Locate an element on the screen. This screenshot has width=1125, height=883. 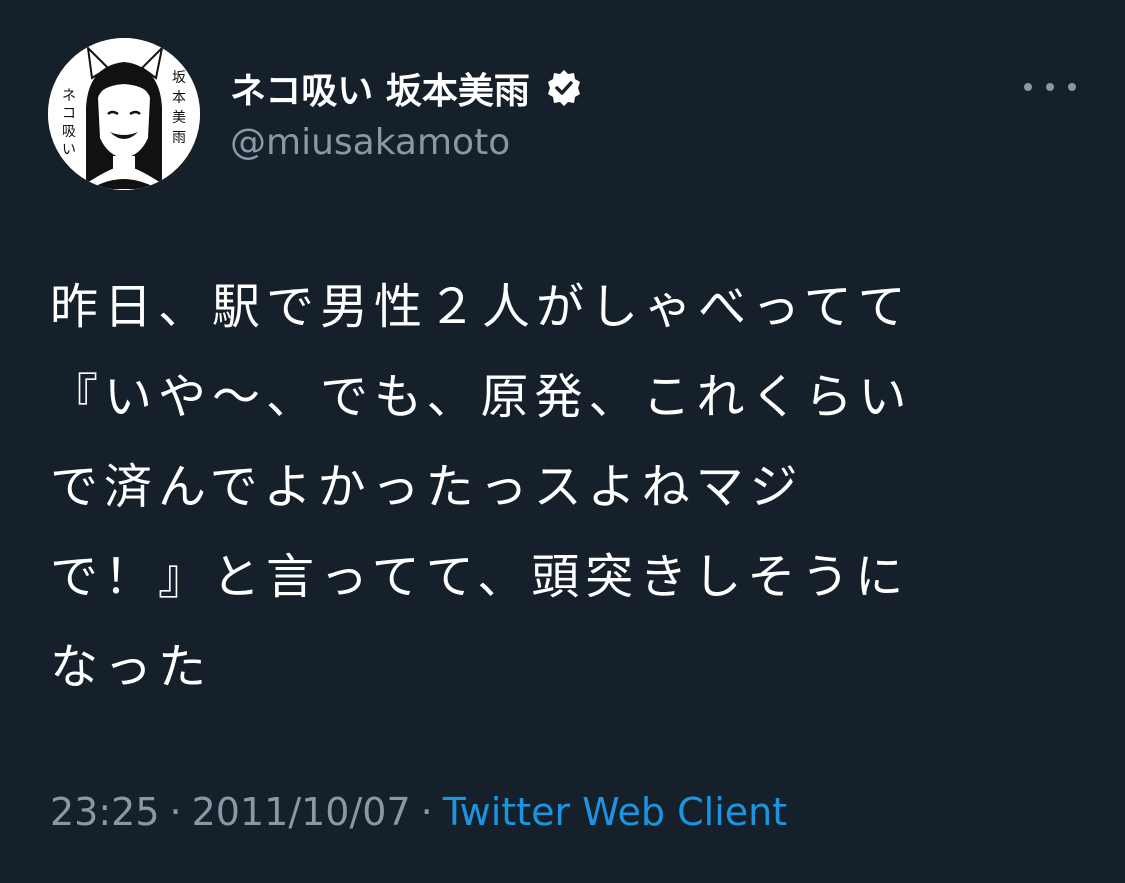
tweet-date: 2011/10/07 is located at coordinates (301, 812).